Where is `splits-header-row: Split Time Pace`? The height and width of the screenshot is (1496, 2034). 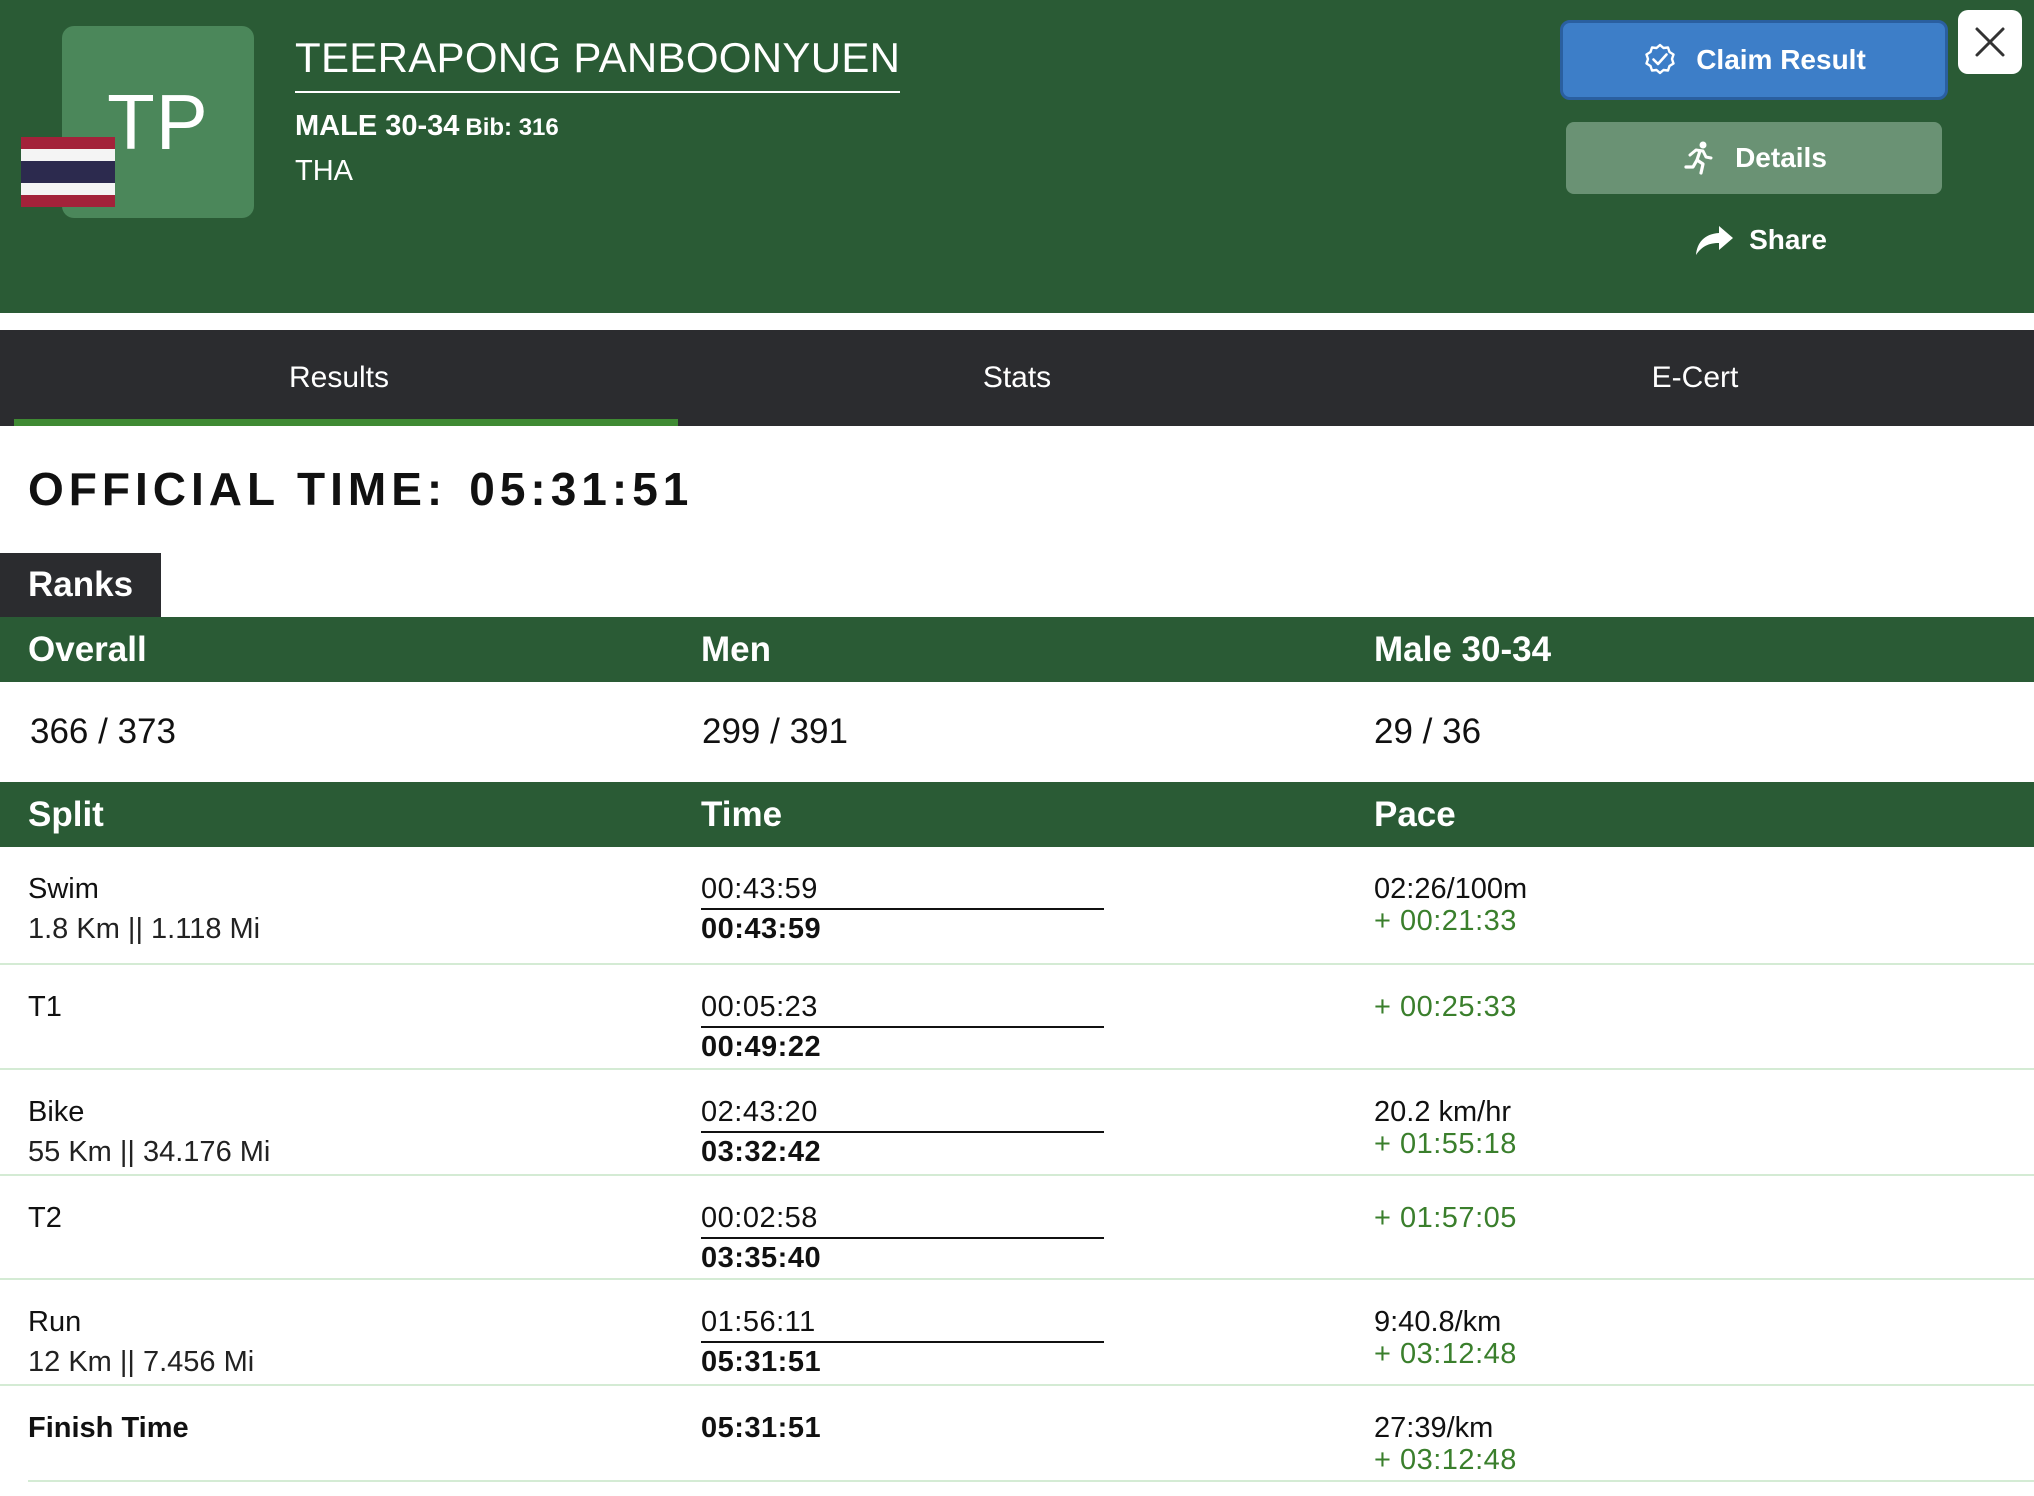 splits-header-row: Split Time Pace is located at coordinates (1017, 814).